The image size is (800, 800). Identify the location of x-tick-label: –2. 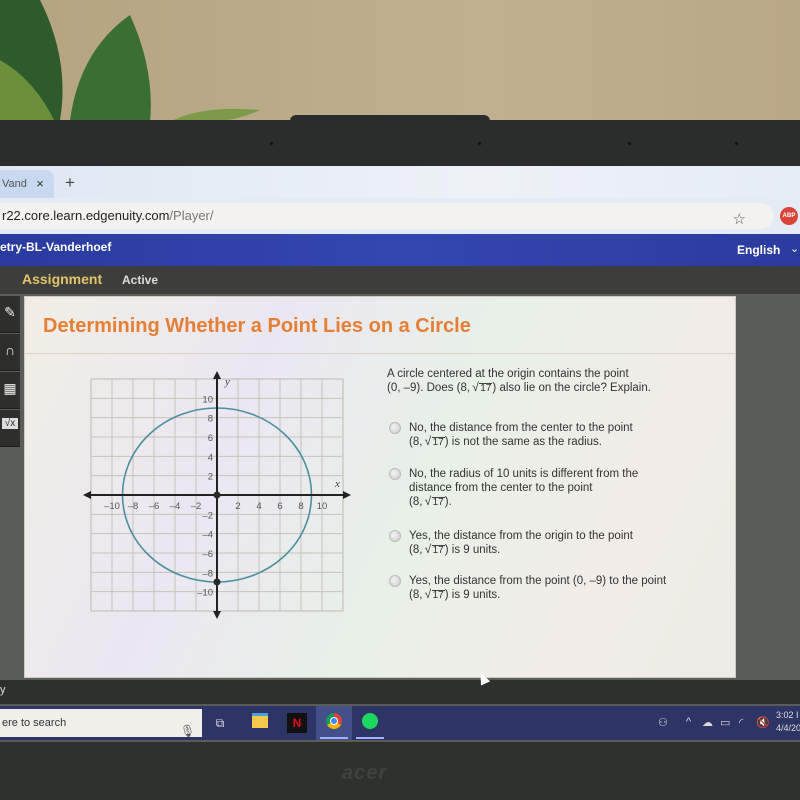
(196, 506).